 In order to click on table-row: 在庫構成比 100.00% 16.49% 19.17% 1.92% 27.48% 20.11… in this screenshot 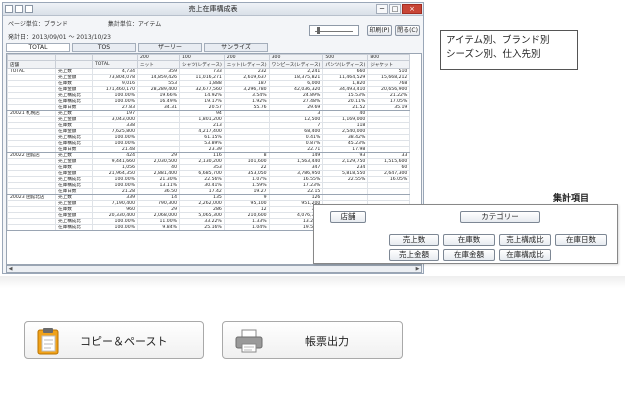, I will do `click(209, 101)`.